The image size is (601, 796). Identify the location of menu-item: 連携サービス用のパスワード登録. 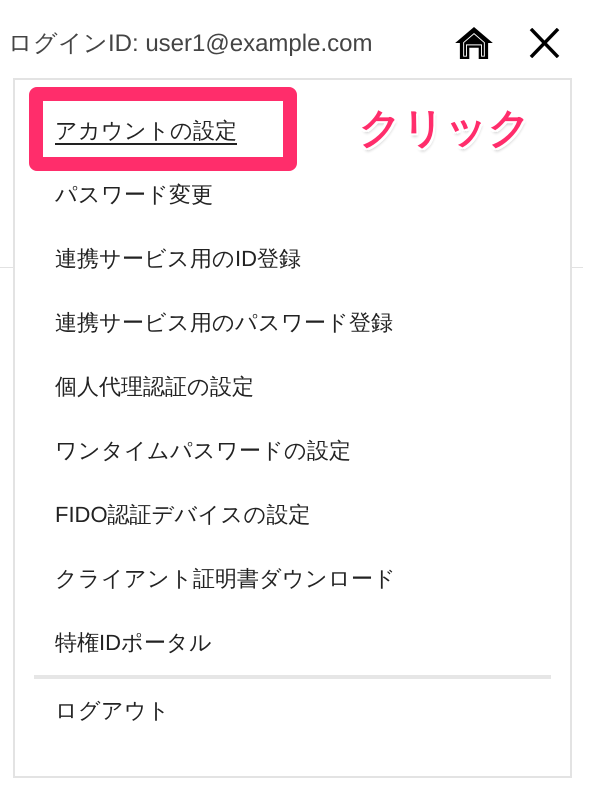
(224, 323).